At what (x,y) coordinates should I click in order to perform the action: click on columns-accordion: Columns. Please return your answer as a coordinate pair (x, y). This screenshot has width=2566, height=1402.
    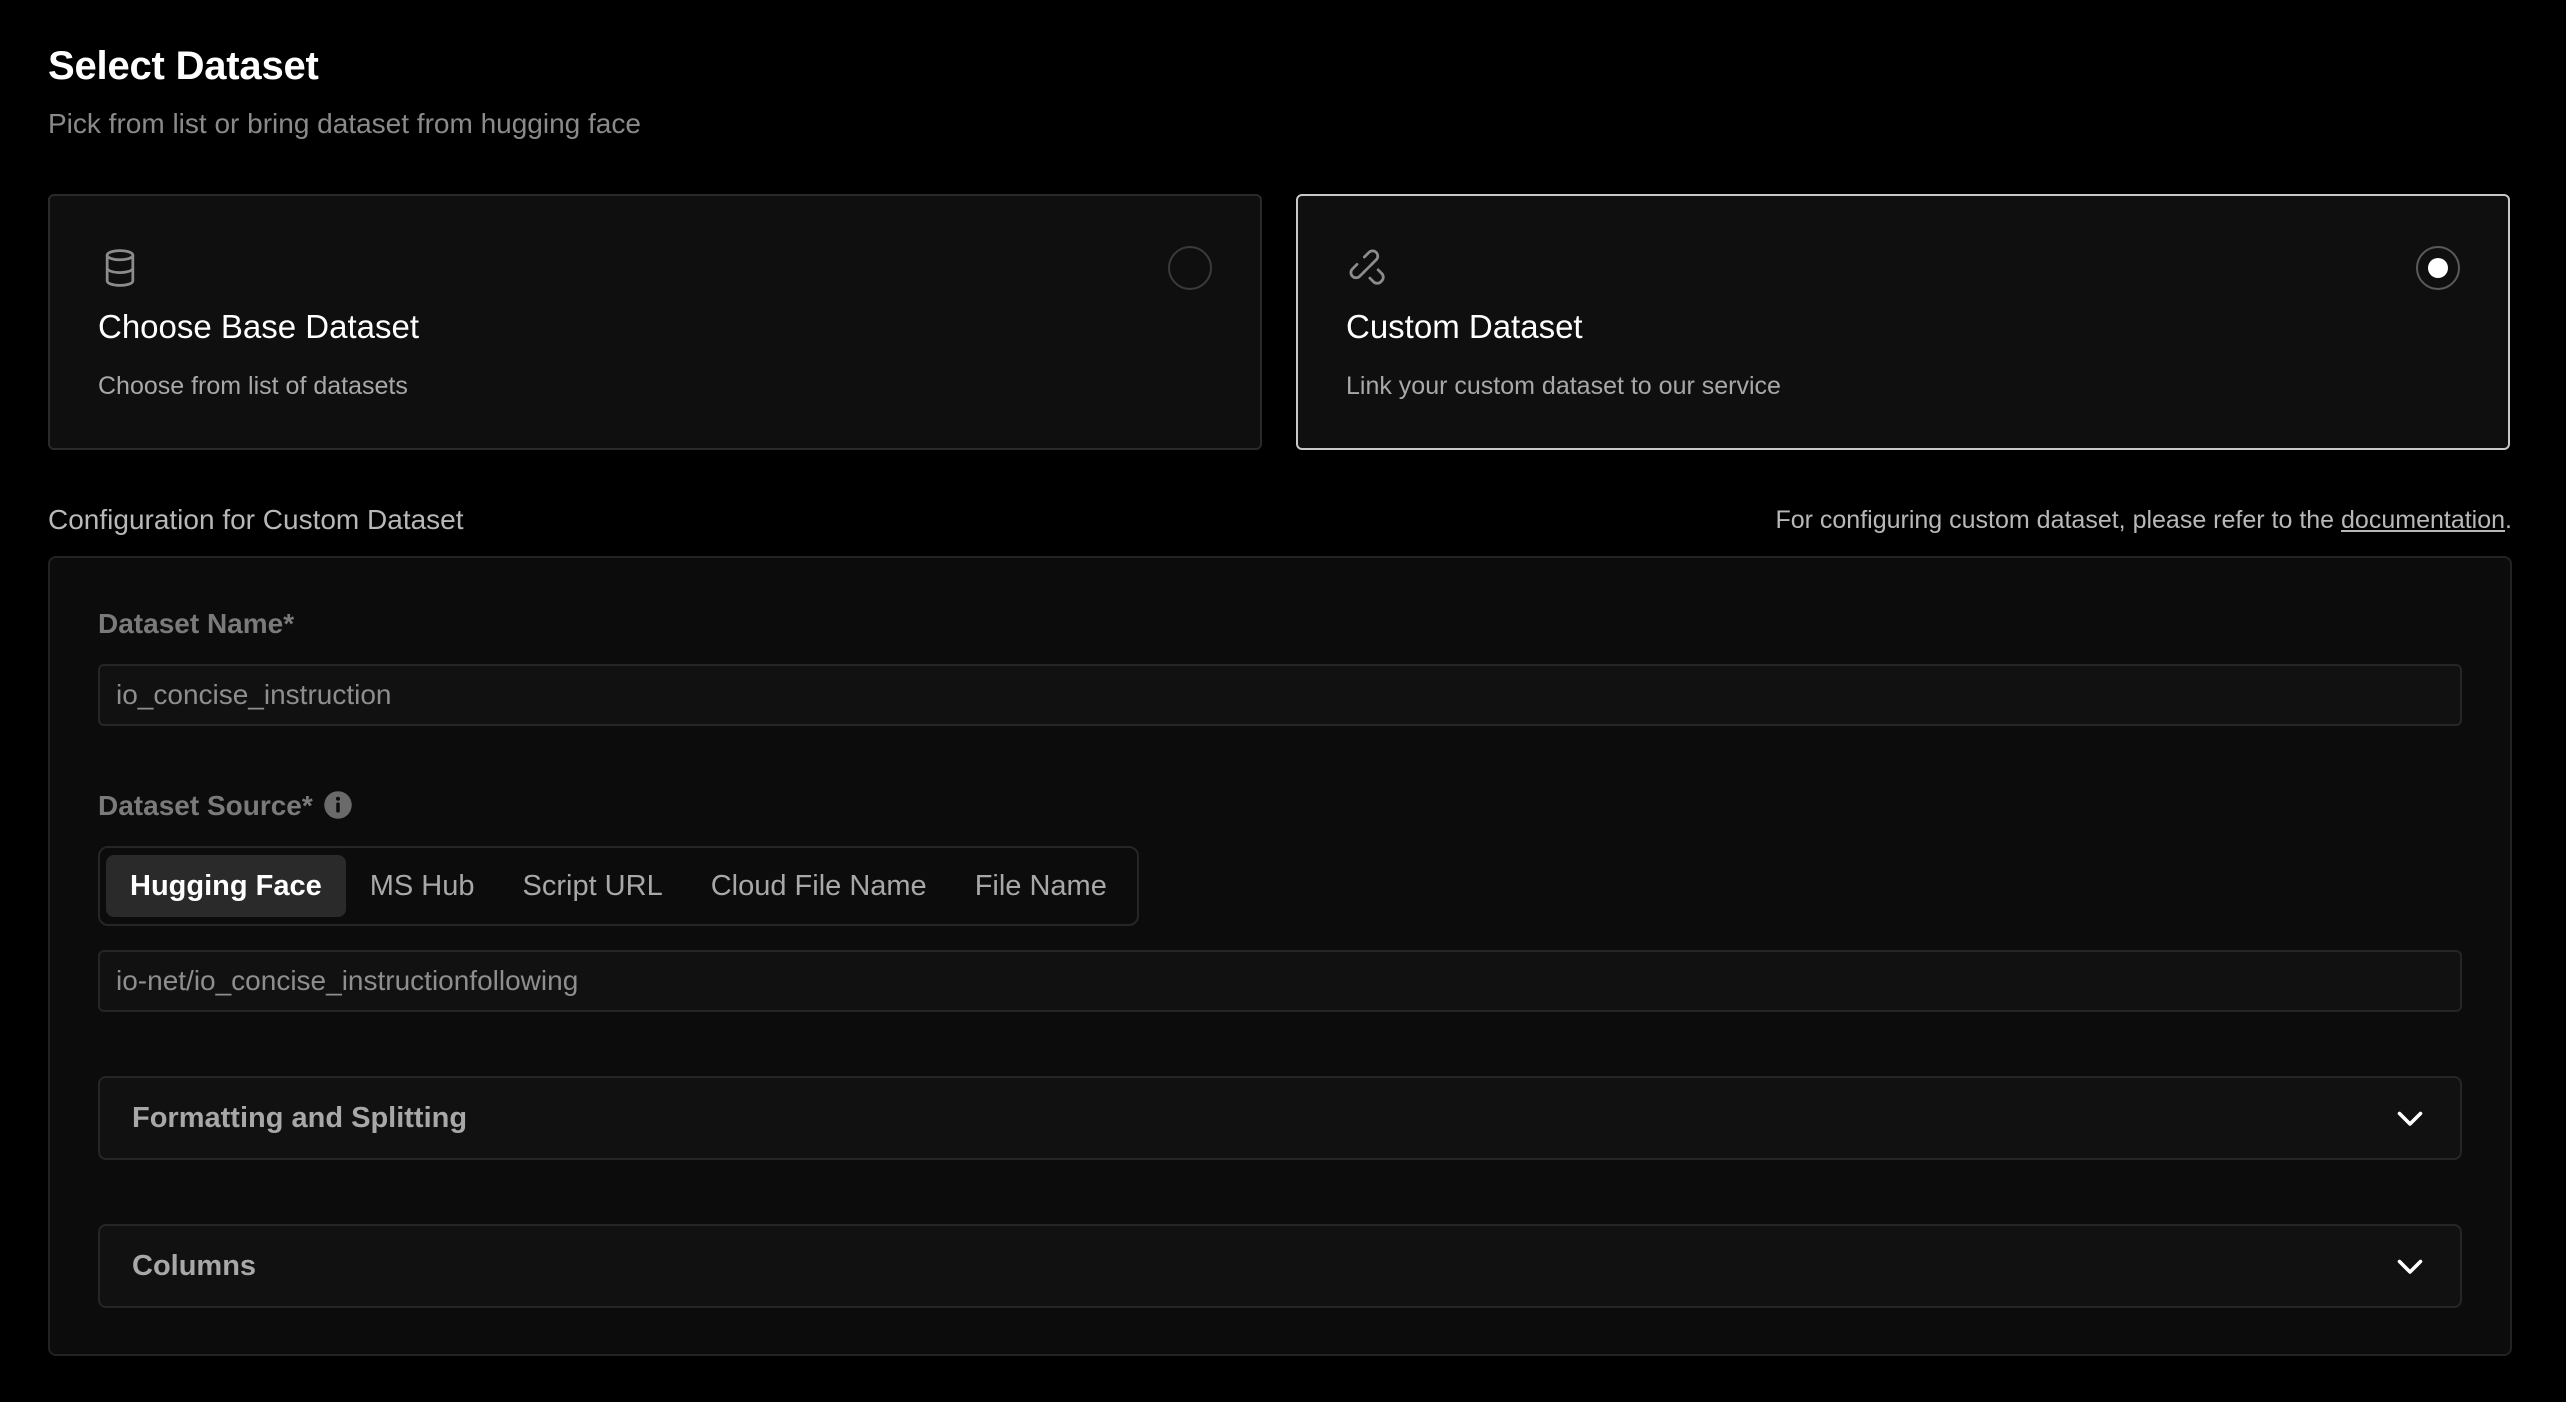
    Looking at the image, I should click on (1280, 1266).